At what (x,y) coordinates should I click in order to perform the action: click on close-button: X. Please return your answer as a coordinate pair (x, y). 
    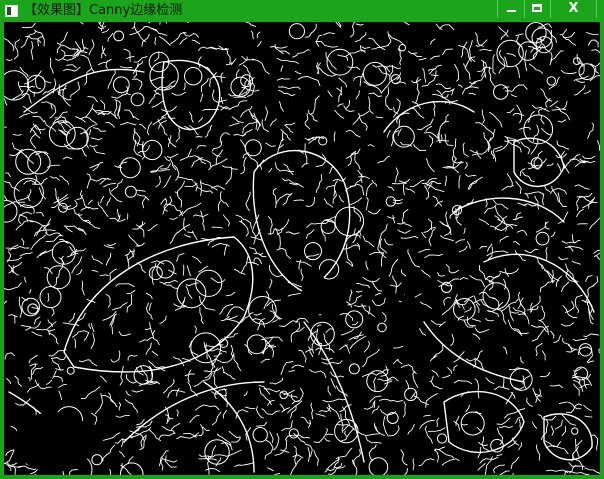
    Looking at the image, I should click on (573, 9).